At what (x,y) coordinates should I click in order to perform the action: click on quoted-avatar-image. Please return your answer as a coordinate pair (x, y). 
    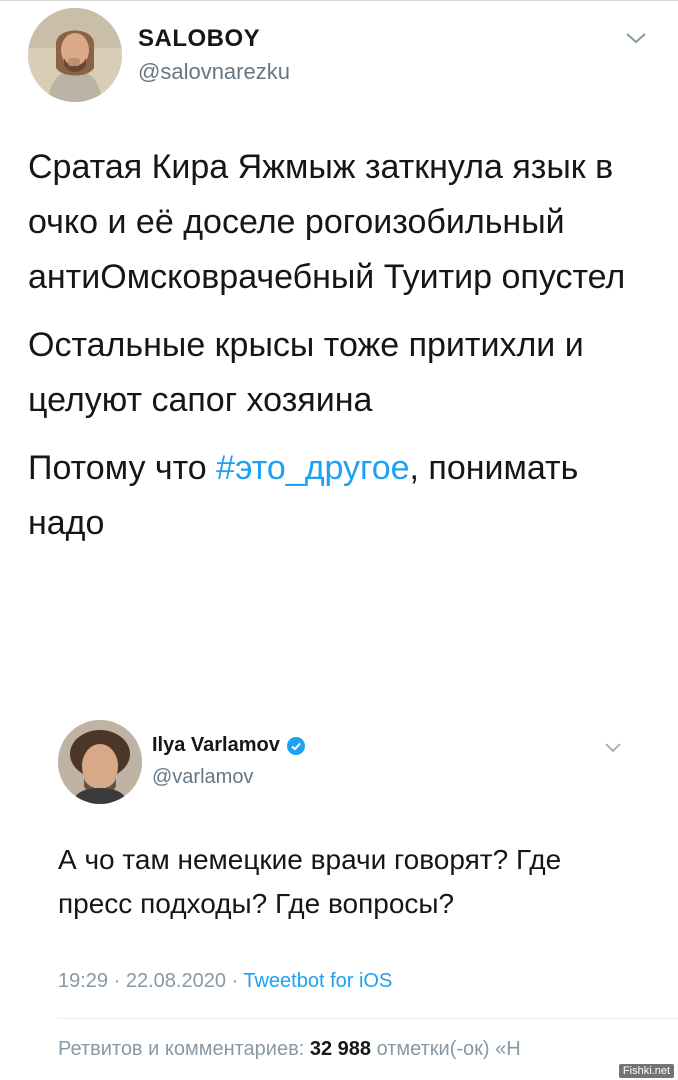
    Looking at the image, I should click on (100, 762).